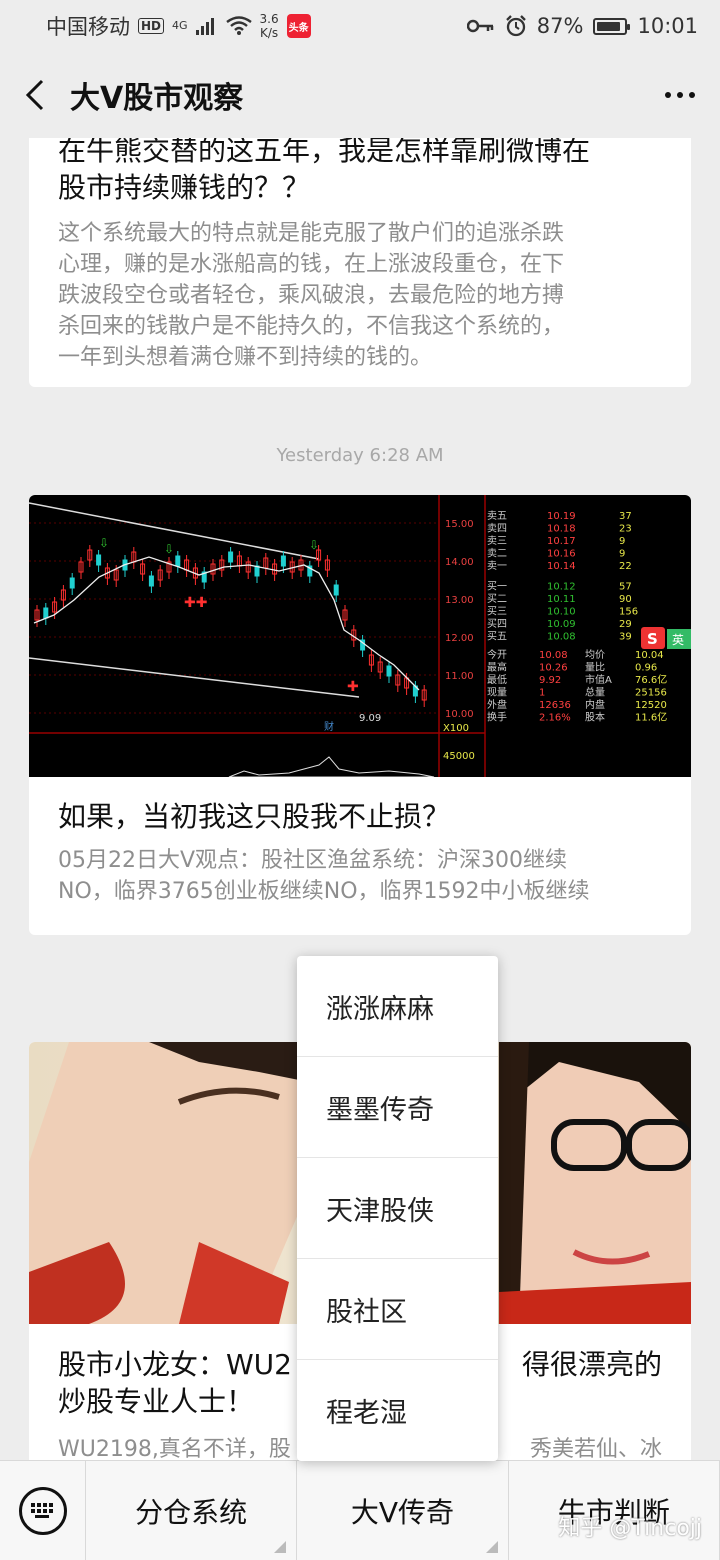  Describe the element at coordinates (456, 728) in the screenshot. I see `scale-label: X100` at that location.